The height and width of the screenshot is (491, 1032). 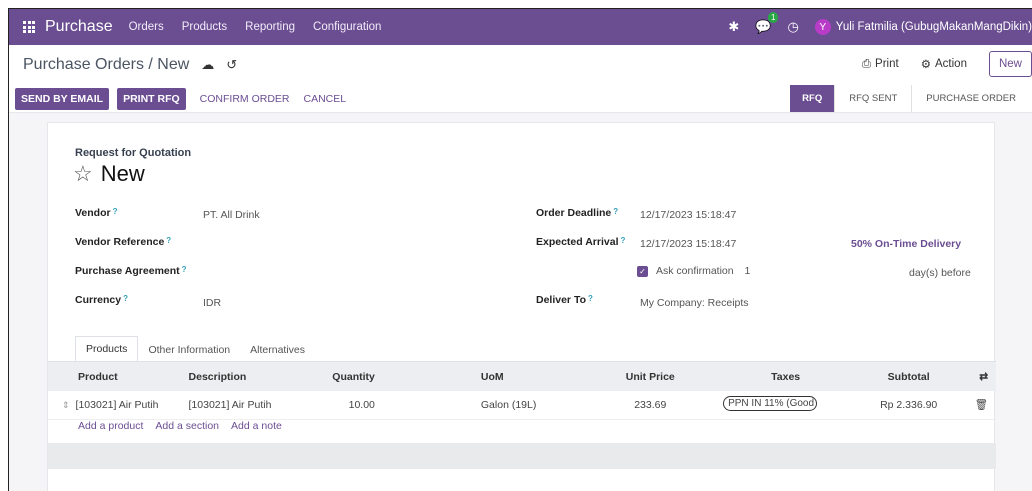 What do you see at coordinates (83, 174) in the screenshot?
I see `star-icon: ☆` at bounding box center [83, 174].